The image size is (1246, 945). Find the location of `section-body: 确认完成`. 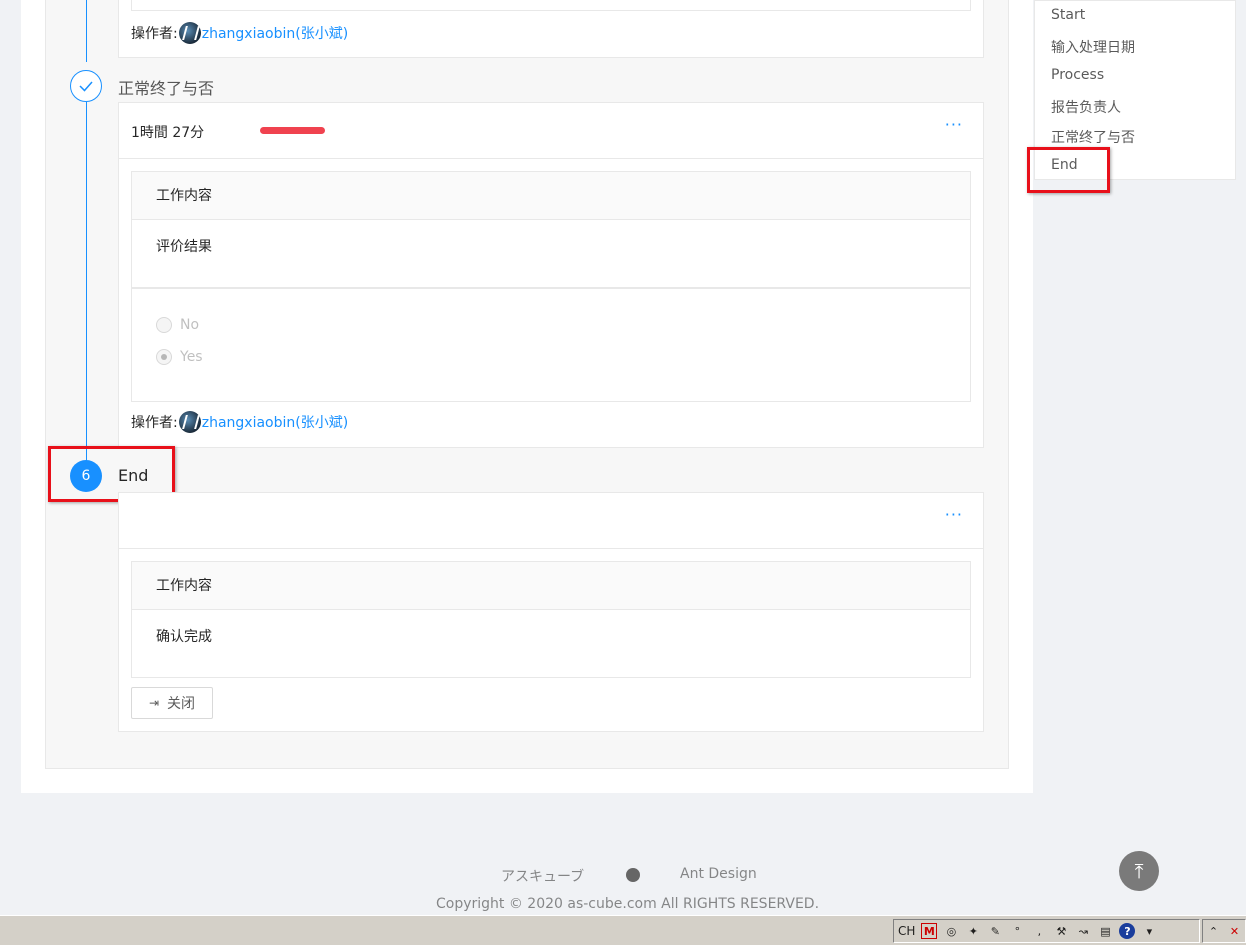

section-body: 确认完成 is located at coordinates (184, 637).